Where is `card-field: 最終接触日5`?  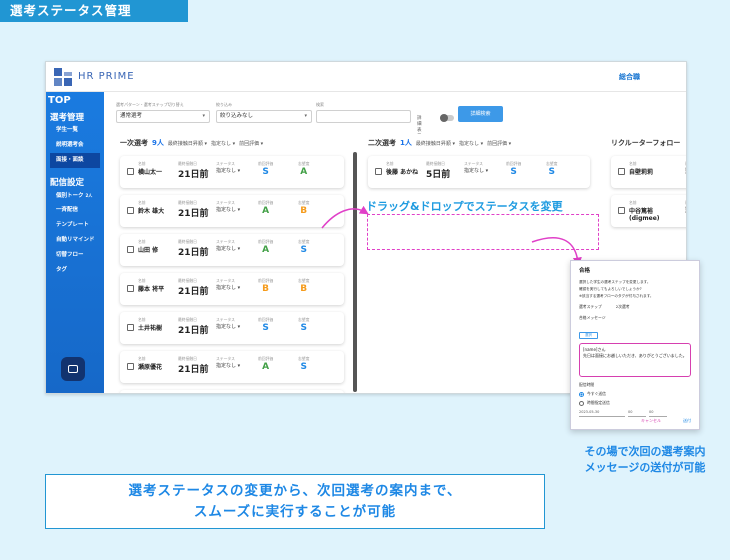
card-field: 最終接触日5 is located at coordinates (685, 169).